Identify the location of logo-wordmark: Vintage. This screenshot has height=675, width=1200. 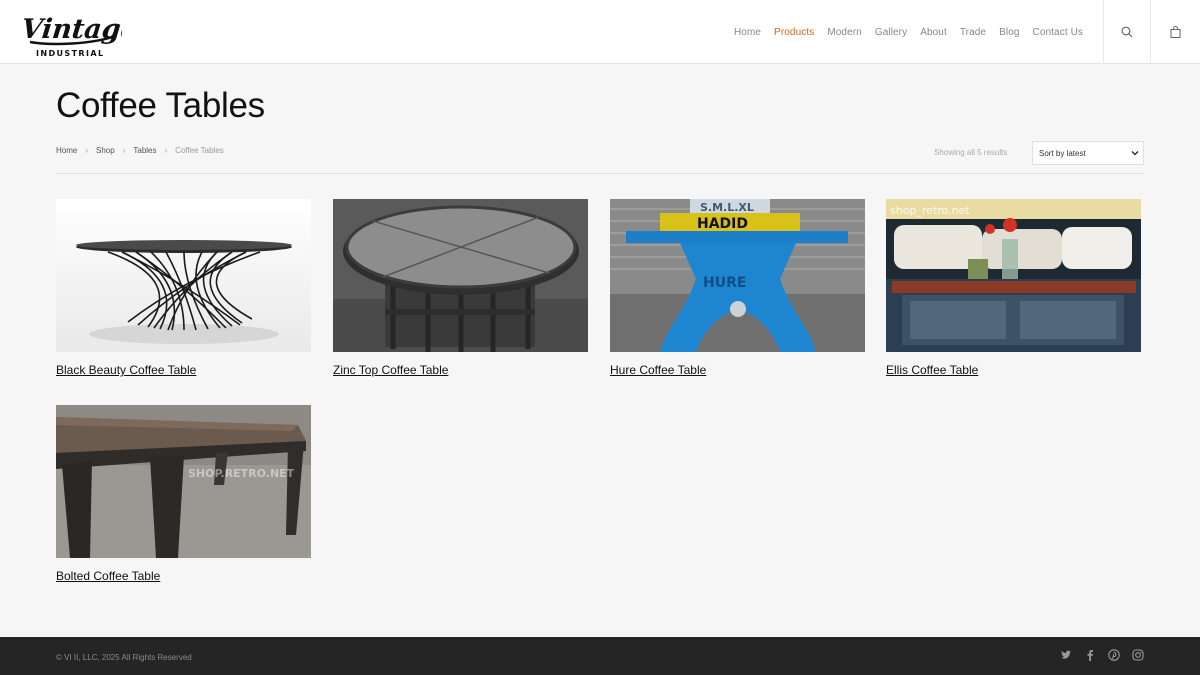
(72, 29).